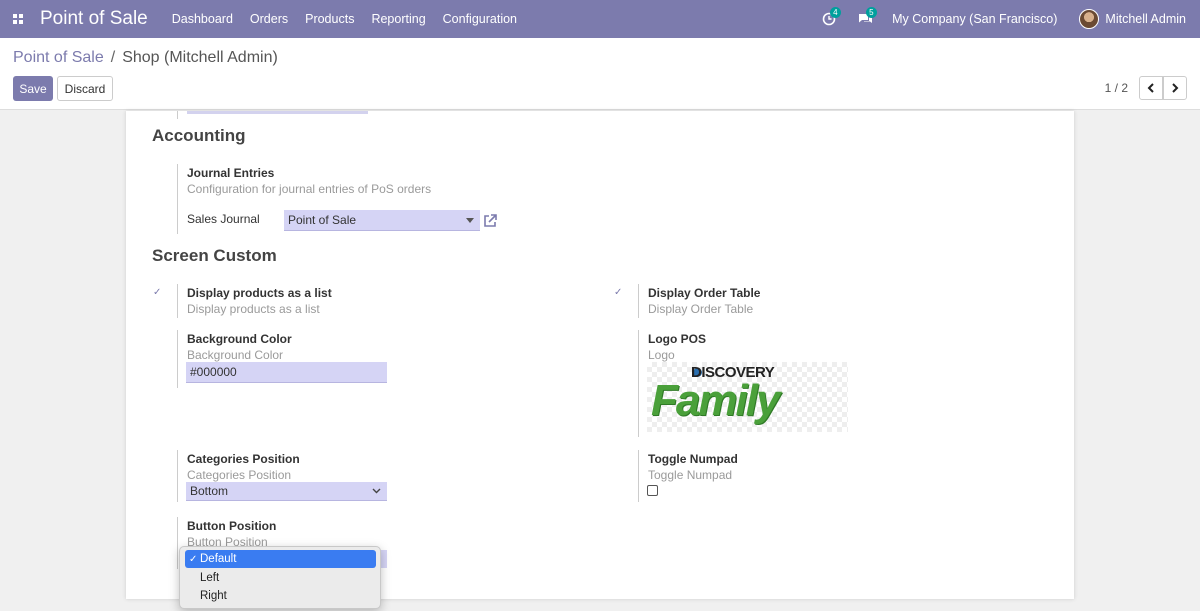 This screenshot has width=1200, height=611. What do you see at coordinates (280, 559) in the screenshot?
I see `dropdown-option-default: ✓ Default` at bounding box center [280, 559].